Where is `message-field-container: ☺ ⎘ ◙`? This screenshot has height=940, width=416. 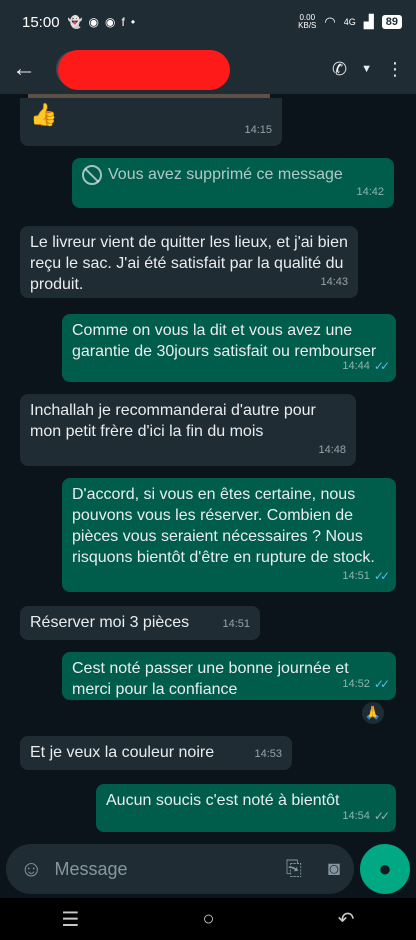 message-field-container: ☺ ⎘ ◙ is located at coordinates (180, 869).